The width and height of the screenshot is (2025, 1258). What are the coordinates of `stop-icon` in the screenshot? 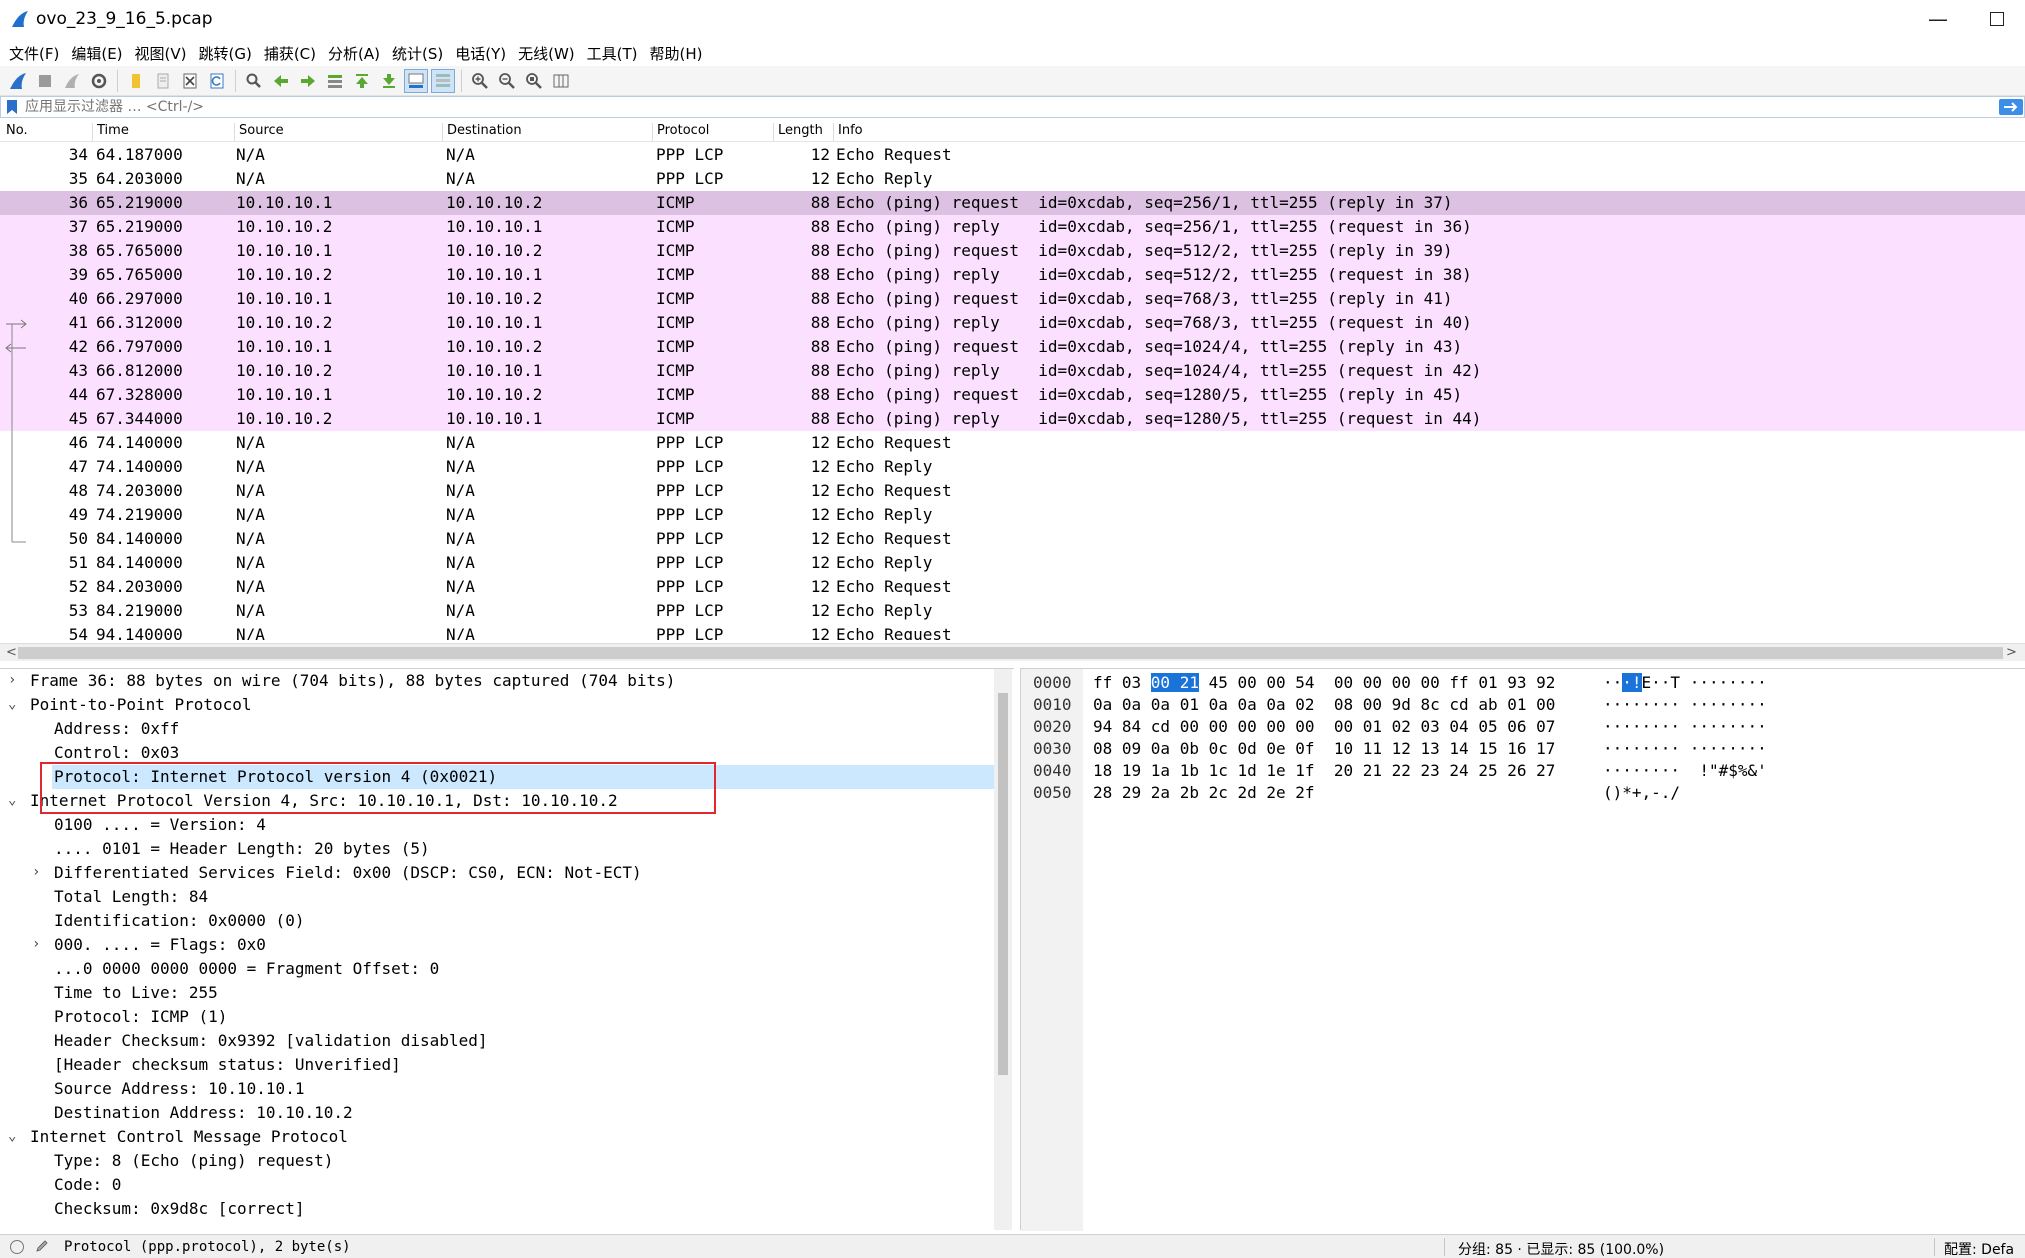 It's located at (45, 81).